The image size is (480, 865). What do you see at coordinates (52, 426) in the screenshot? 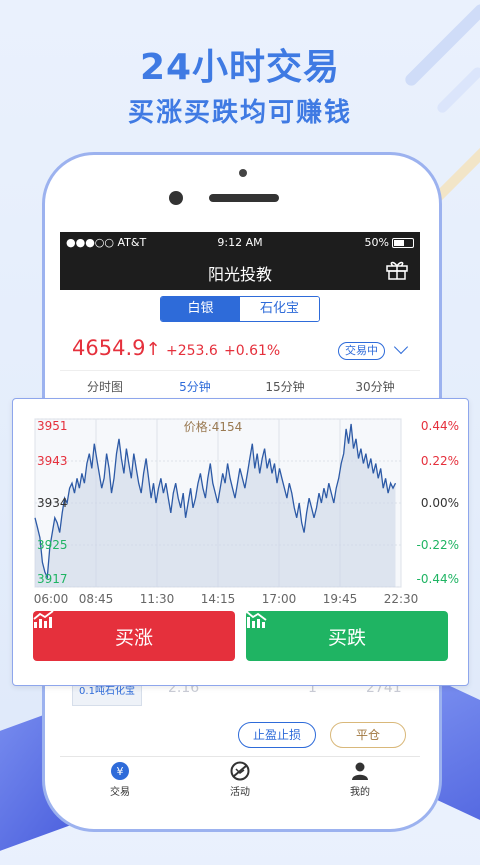
I see `y-tick-left: 3951` at bounding box center [52, 426].